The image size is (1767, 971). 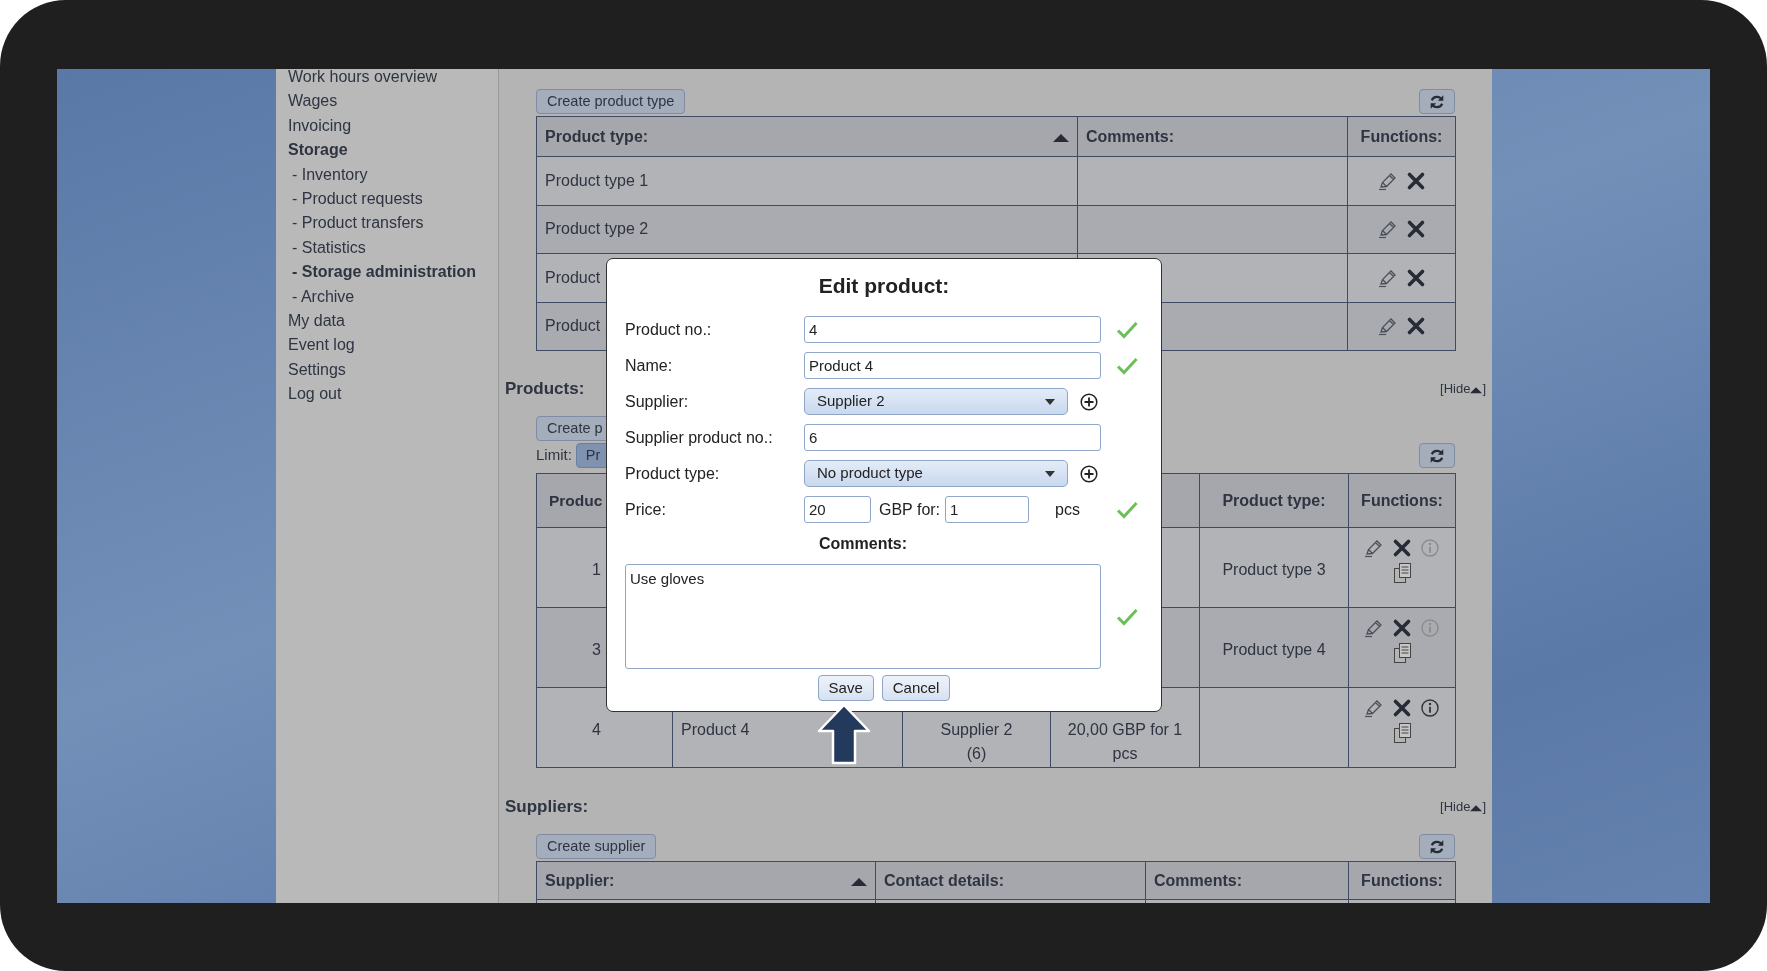 What do you see at coordinates (936, 401) in the screenshot?
I see `dropdown: Supplier 2` at bounding box center [936, 401].